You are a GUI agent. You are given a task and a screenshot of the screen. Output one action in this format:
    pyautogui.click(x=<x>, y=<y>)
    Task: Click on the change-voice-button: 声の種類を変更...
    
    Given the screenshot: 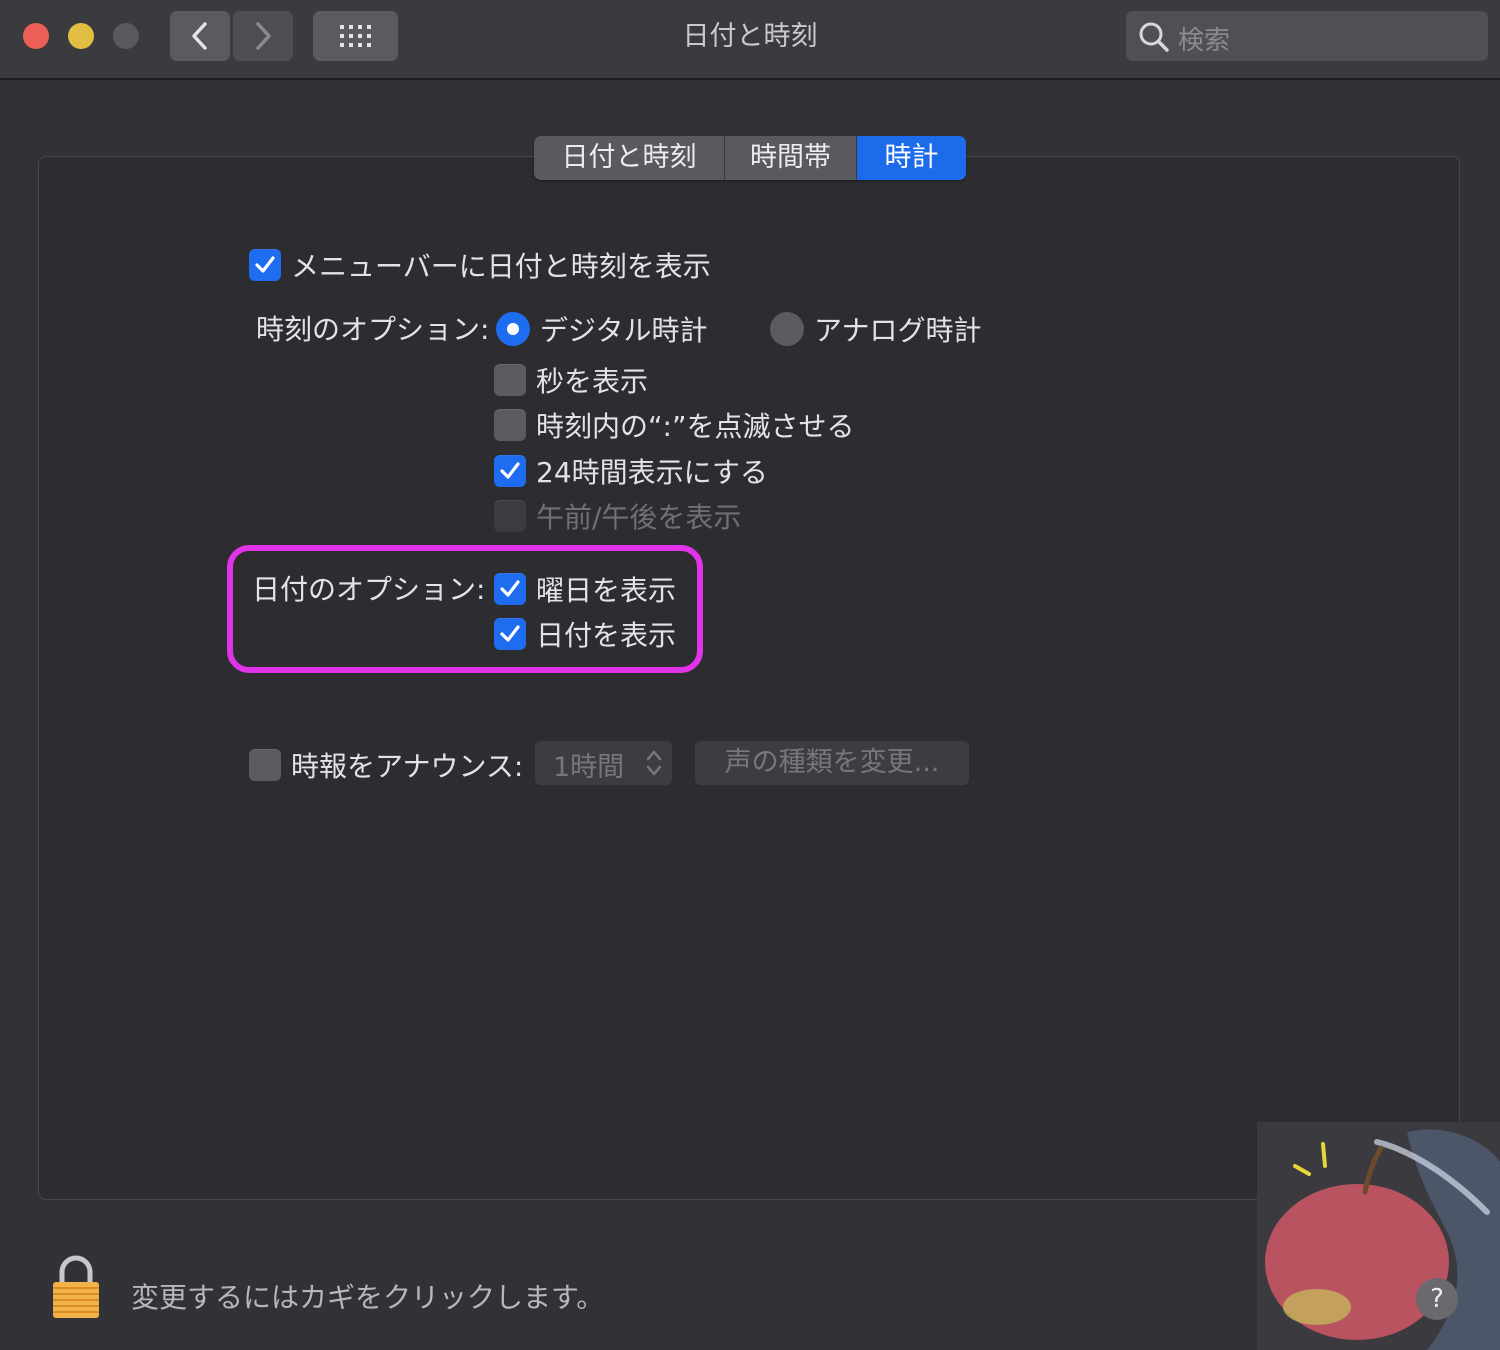 What is the action you would take?
    pyautogui.click(x=832, y=763)
    